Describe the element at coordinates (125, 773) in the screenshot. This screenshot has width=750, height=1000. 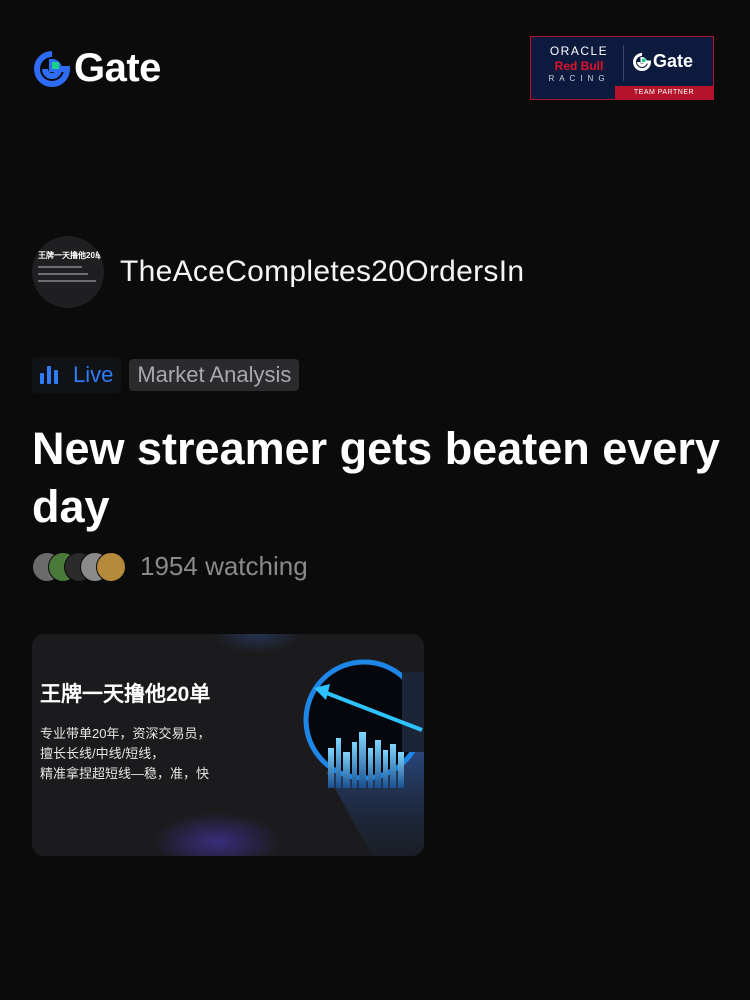
I see `thumbnail-line: 精准拿捏超短线—稳，准，快` at that location.